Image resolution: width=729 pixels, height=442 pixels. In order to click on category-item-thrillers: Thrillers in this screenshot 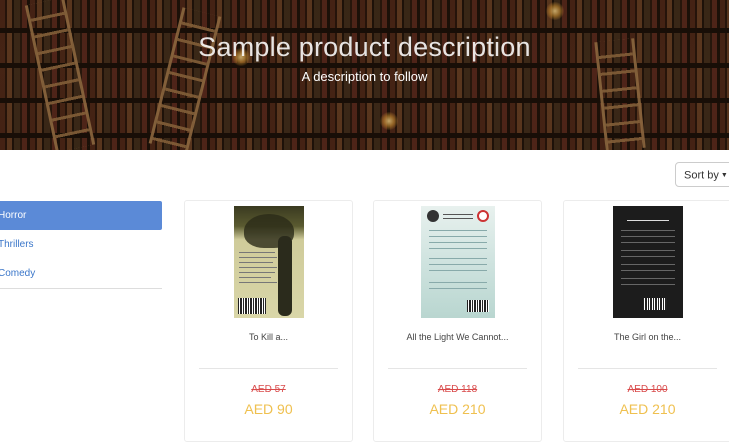, I will do `click(81, 244)`.